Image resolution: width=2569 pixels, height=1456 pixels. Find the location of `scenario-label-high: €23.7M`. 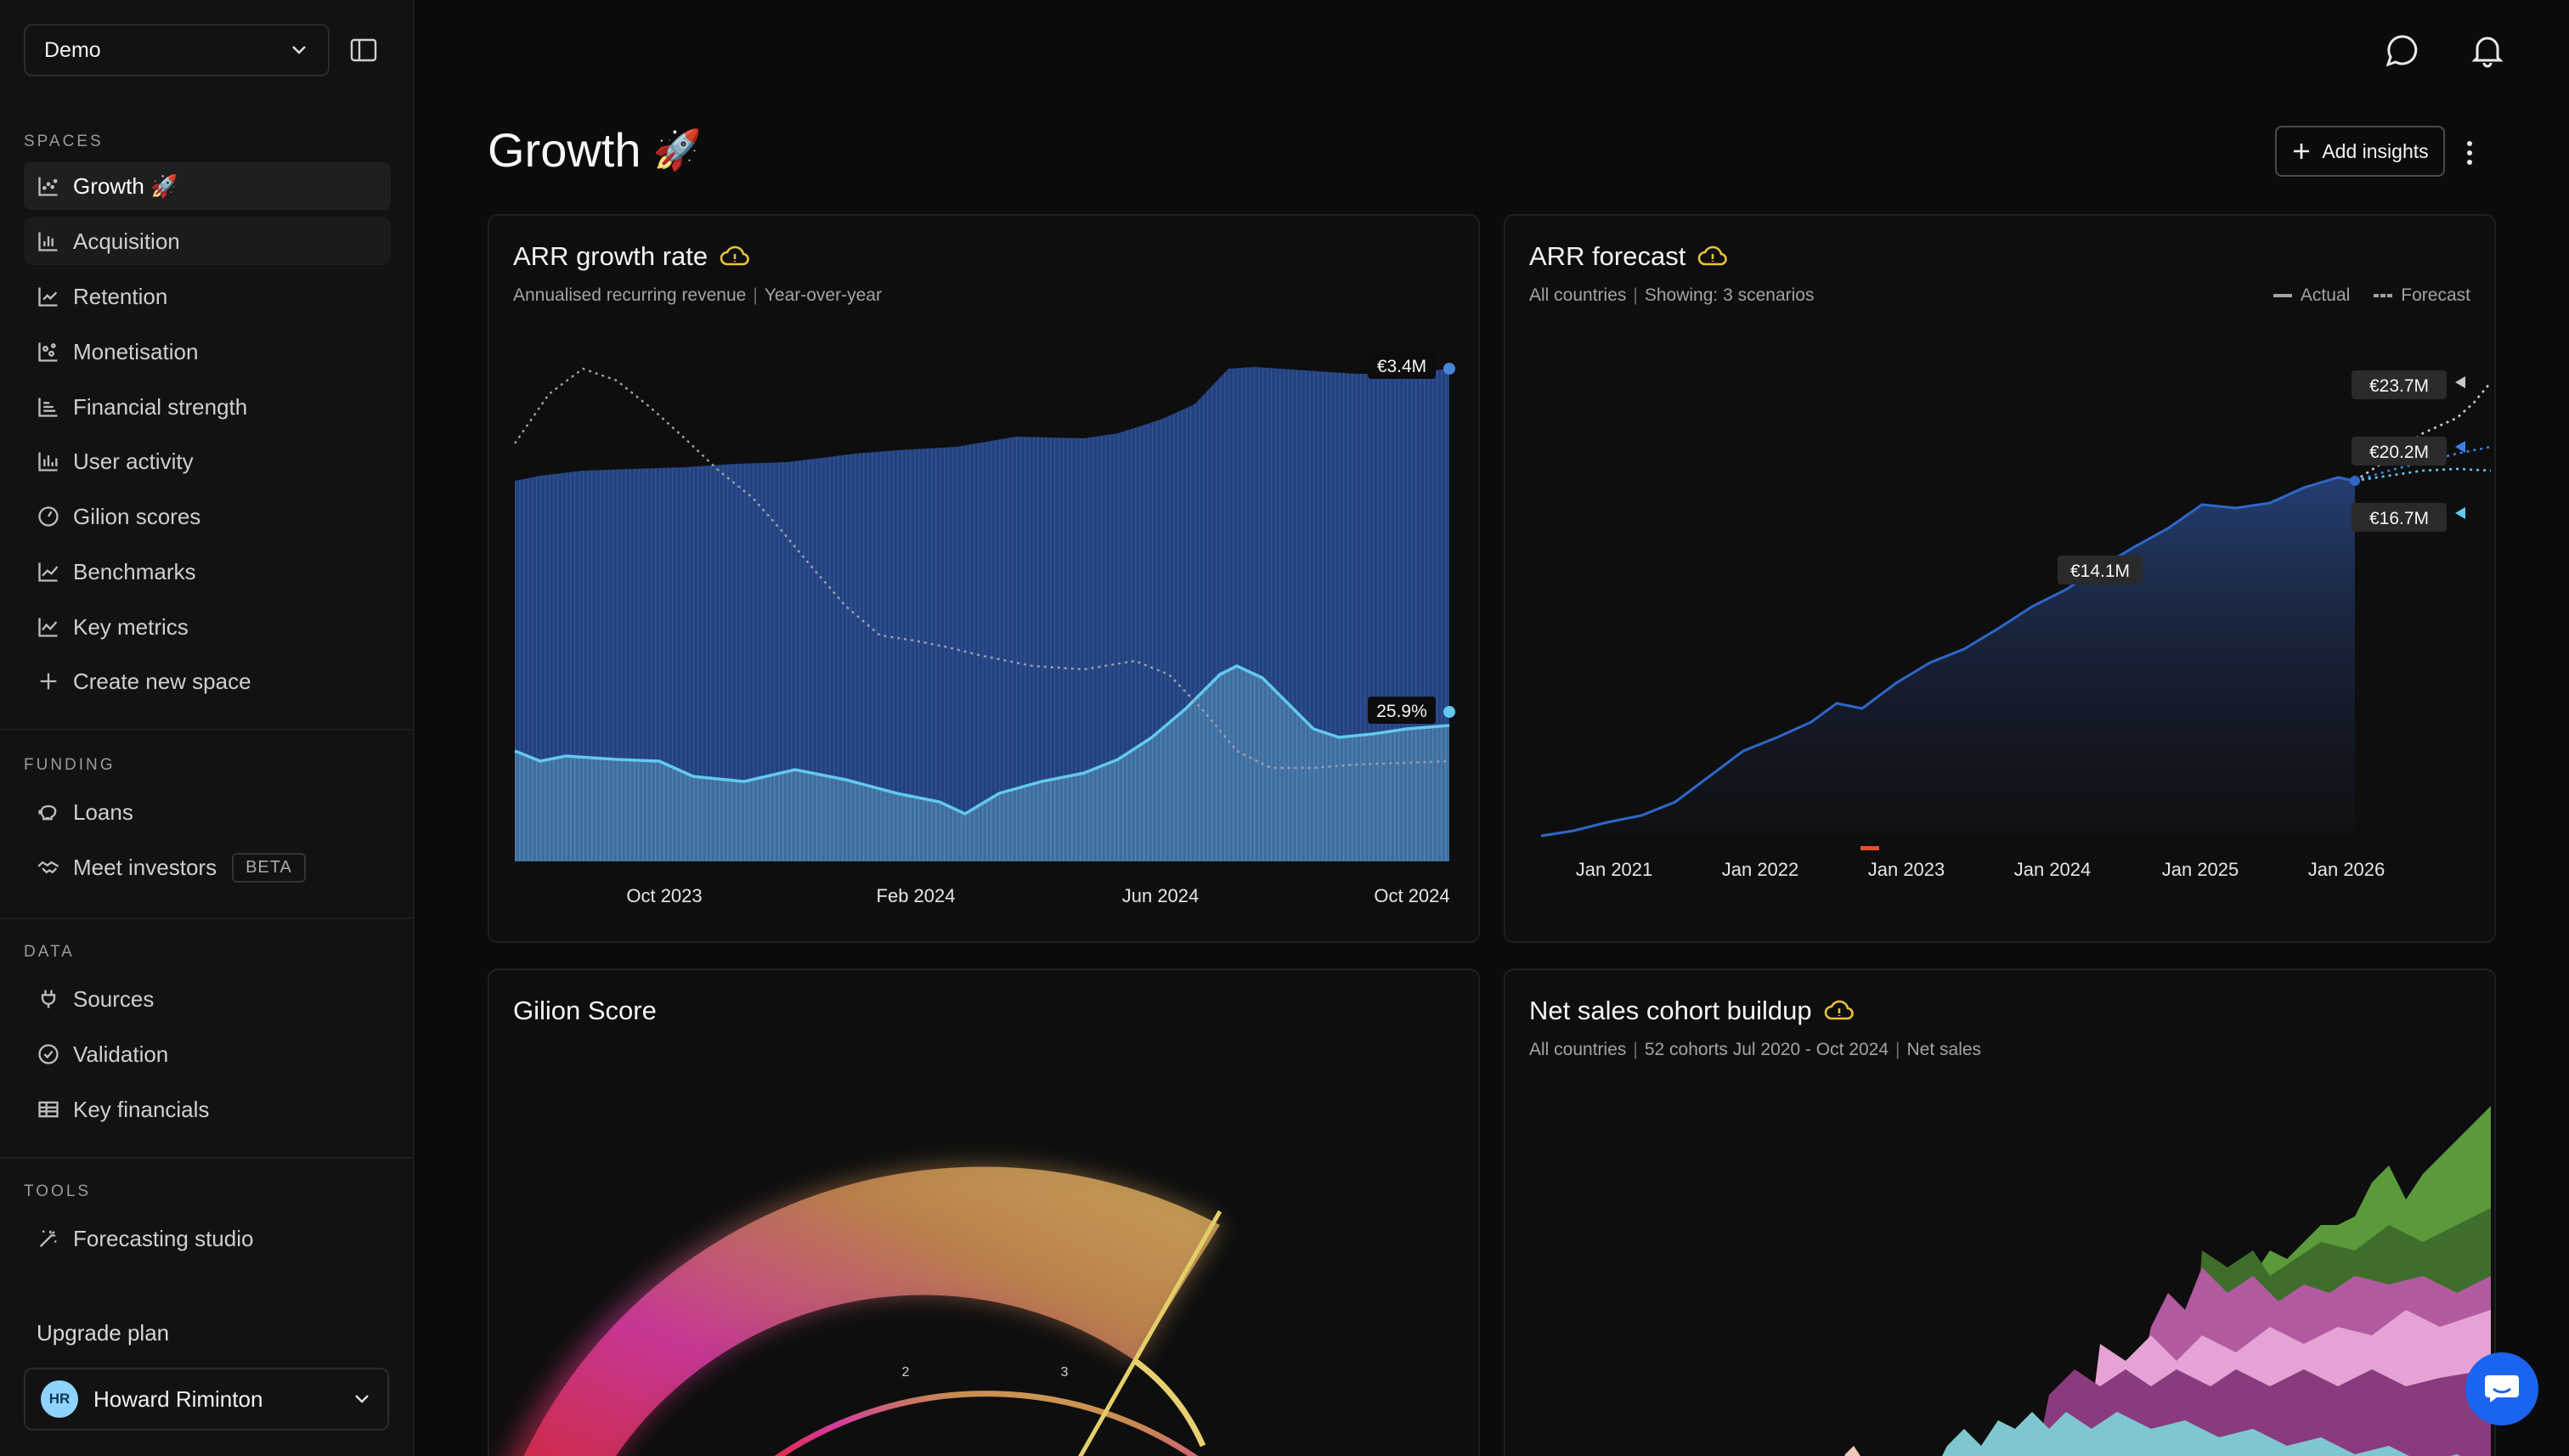

scenario-label-high: €23.7M is located at coordinates (2399, 386).